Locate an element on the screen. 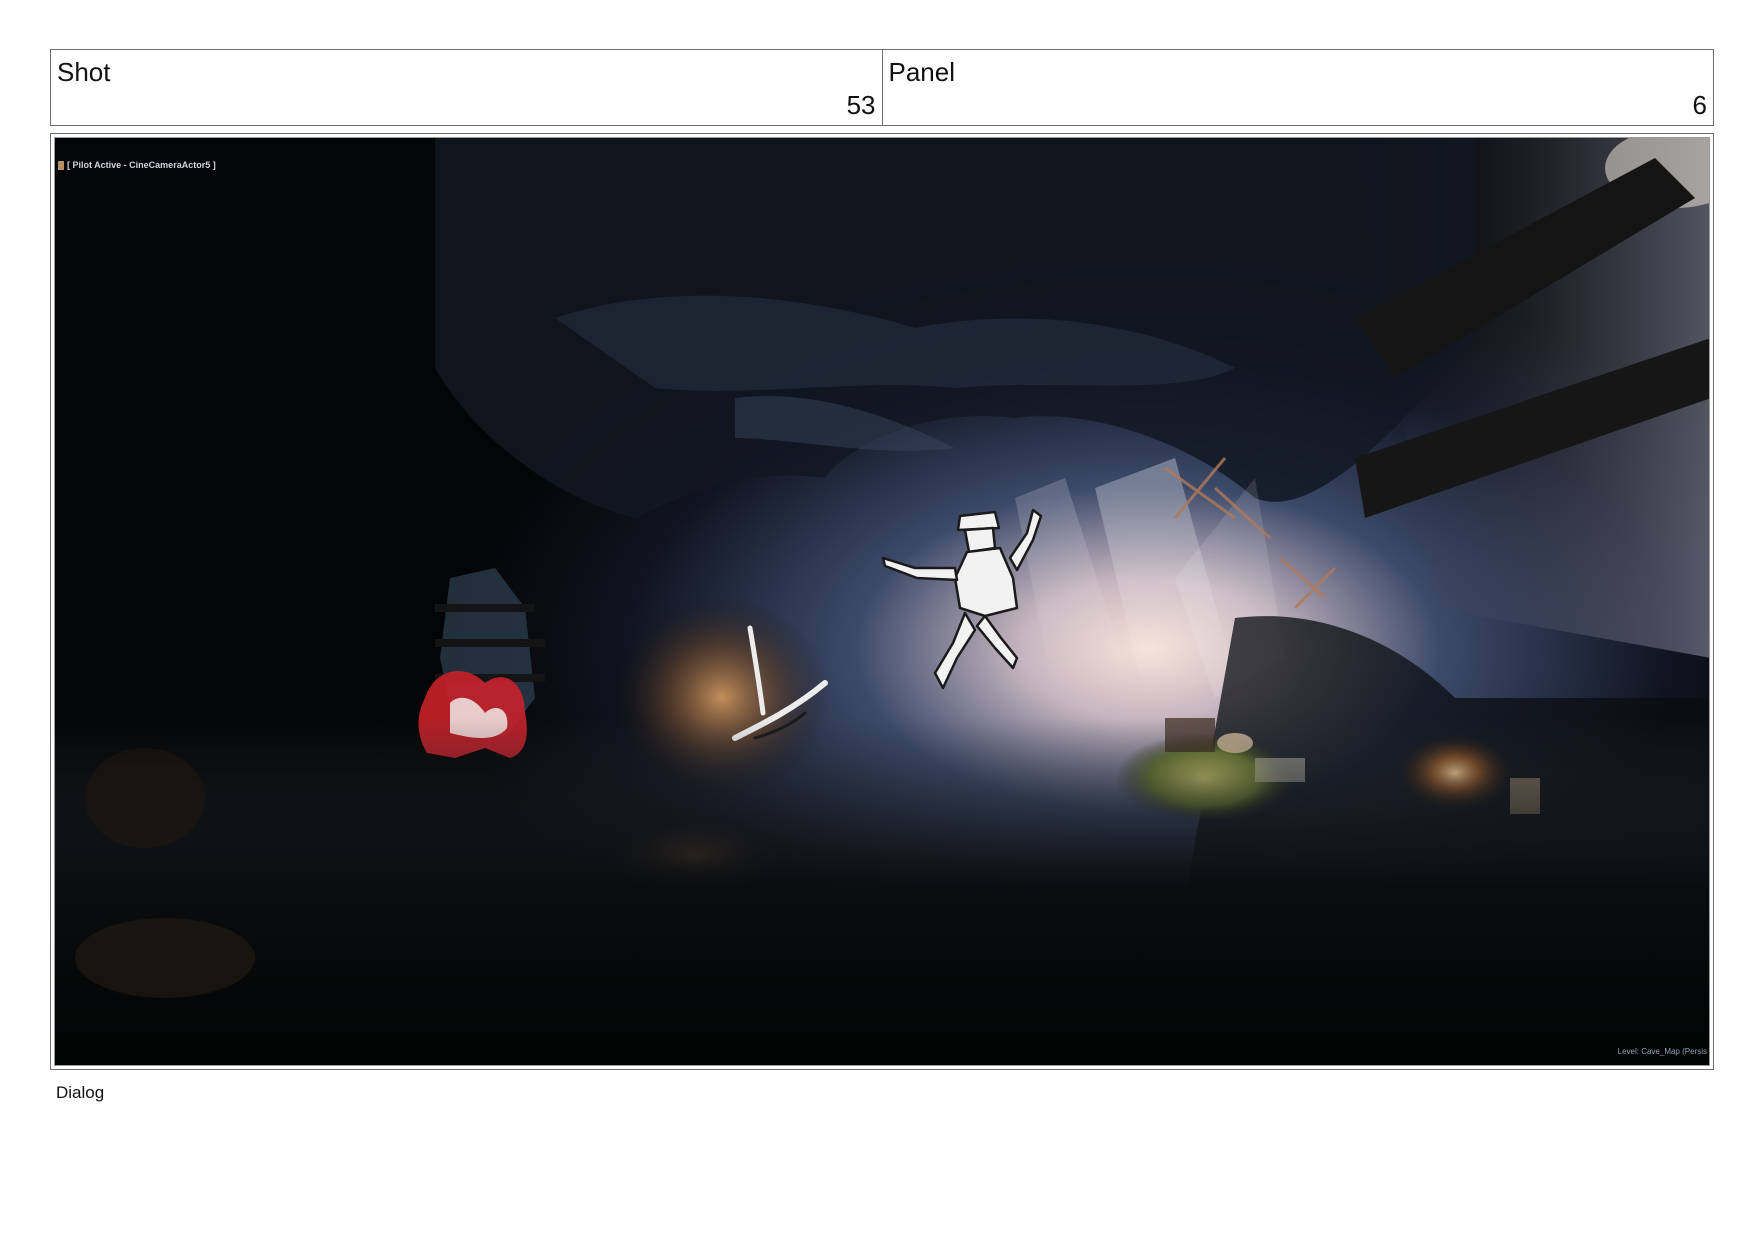 This screenshot has height=1240, width=1754. panel-cell: Panel 6 is located at coordinates (1297, 87).